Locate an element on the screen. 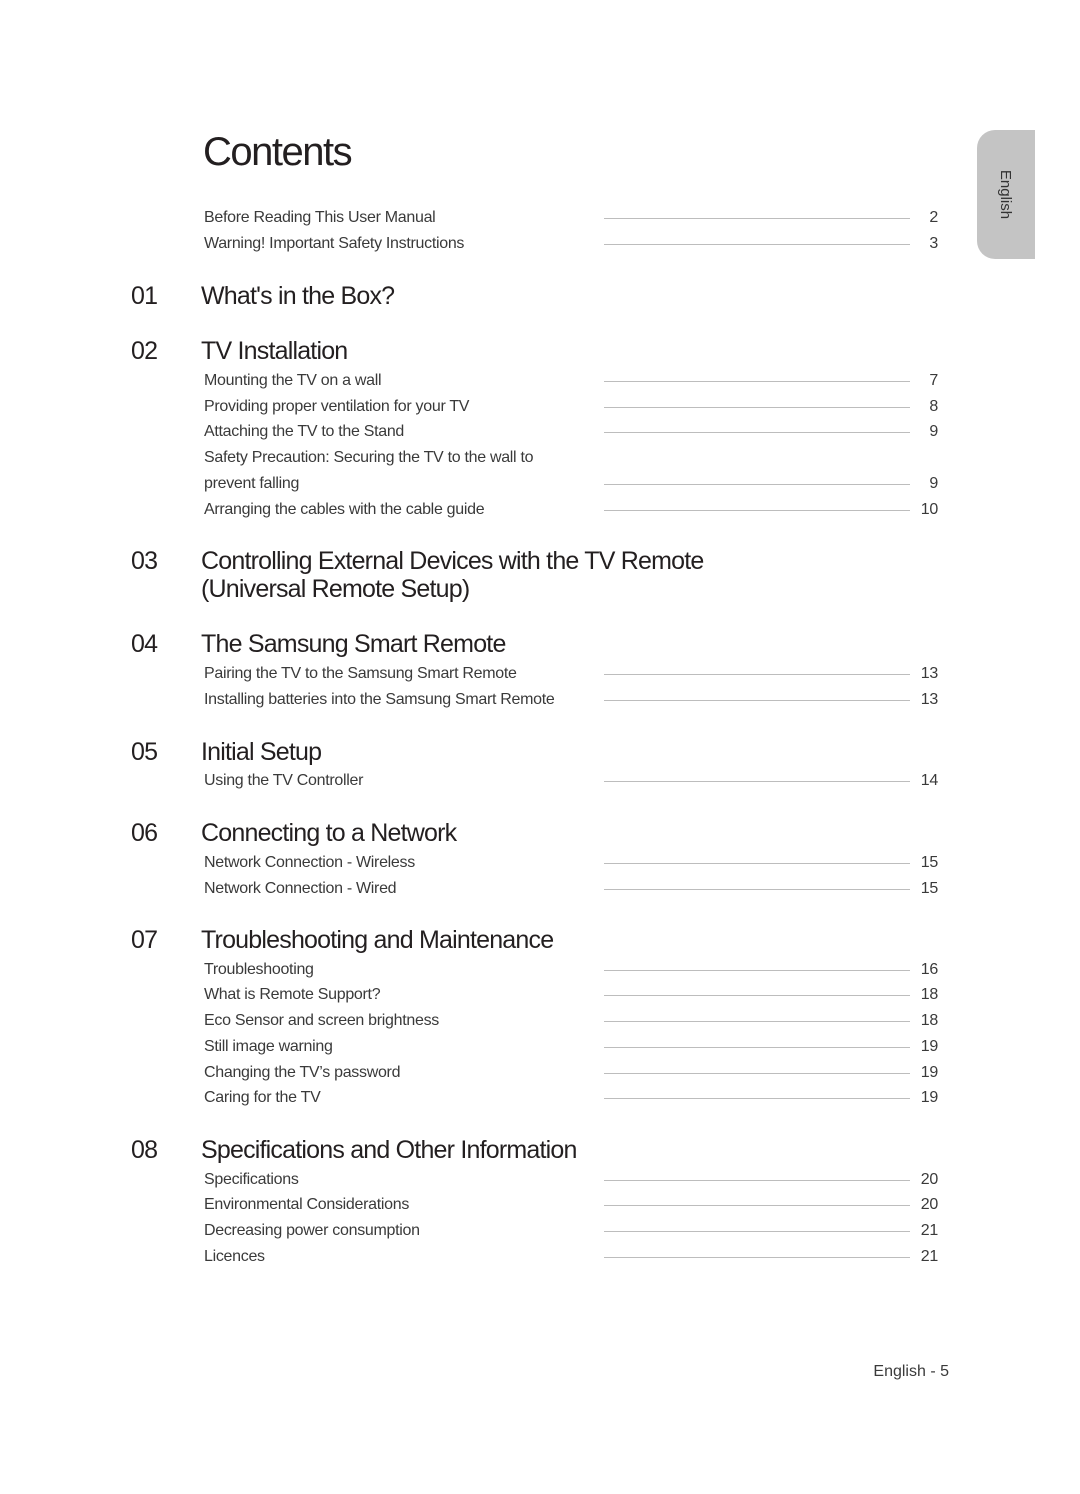 The image size is (1080, 1494). toc-entry: Troubleshooting 16 is located at coordinates (571, 970).